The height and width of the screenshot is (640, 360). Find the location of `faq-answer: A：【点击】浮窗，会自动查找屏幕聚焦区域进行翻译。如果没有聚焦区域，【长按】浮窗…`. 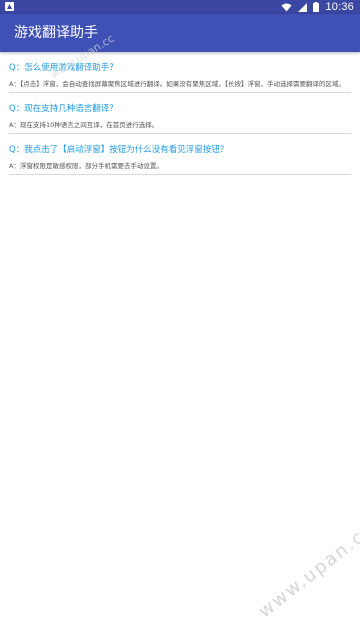

faq-answer: A：【点击】浮窗，会自动查找屏幕聚焦区域进行翻译。如果没有聚焦区域，【长按】浮窗… is located at coordinates (177, 84).